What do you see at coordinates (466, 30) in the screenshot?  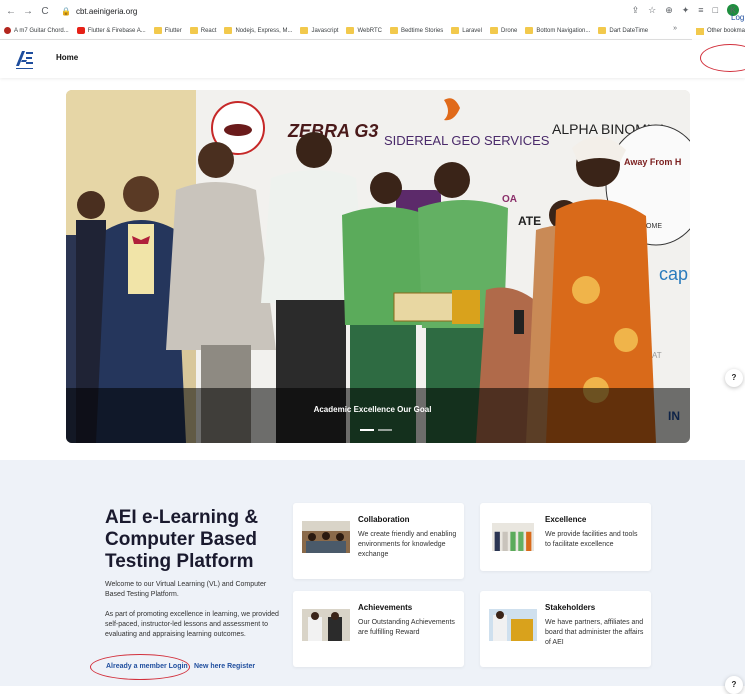 I see `bookmark-folder: Laravel` at bounding box center [466, 30].